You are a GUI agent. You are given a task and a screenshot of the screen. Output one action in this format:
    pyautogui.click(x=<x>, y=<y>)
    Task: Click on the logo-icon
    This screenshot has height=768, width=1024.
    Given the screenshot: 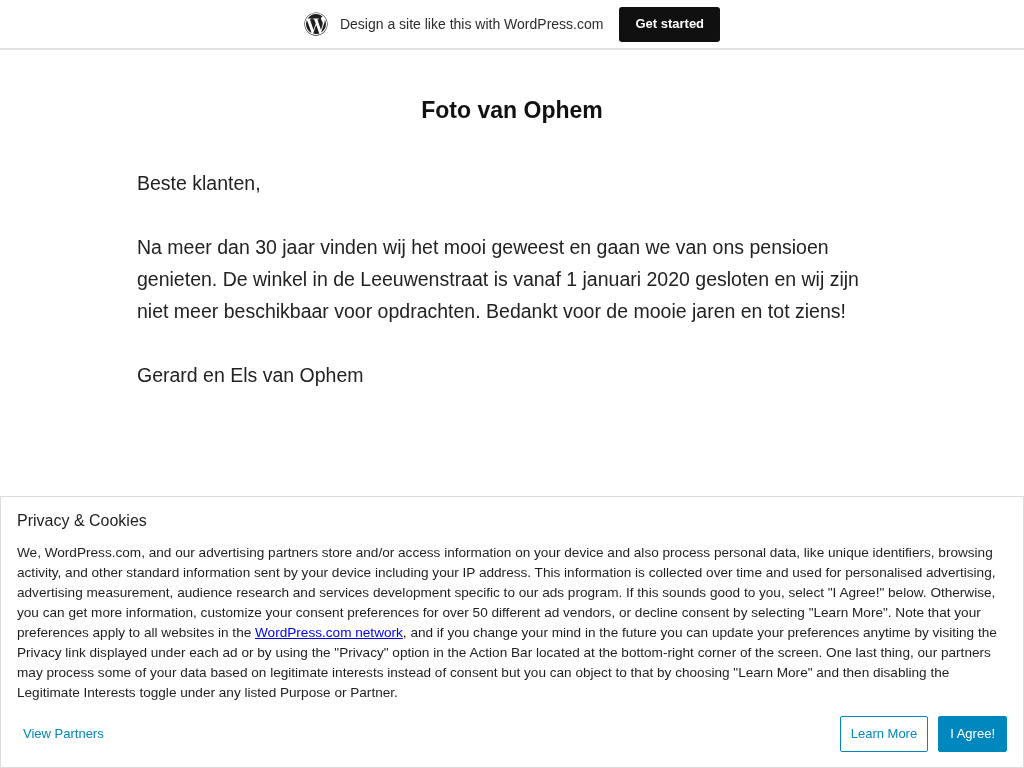 What is the action you would take?
    pyautogui.click(x=315, y=24)
    